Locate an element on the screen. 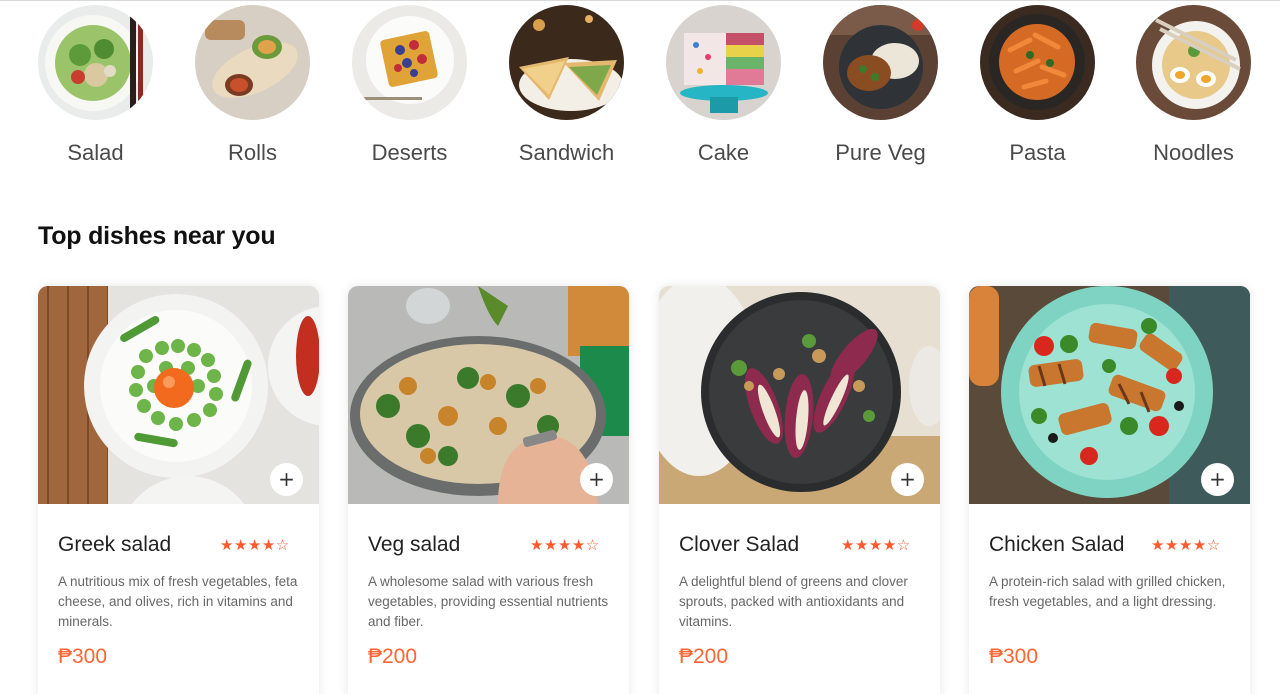  category-pure-veg: Pure Veg is located at coordinates (880, 90).